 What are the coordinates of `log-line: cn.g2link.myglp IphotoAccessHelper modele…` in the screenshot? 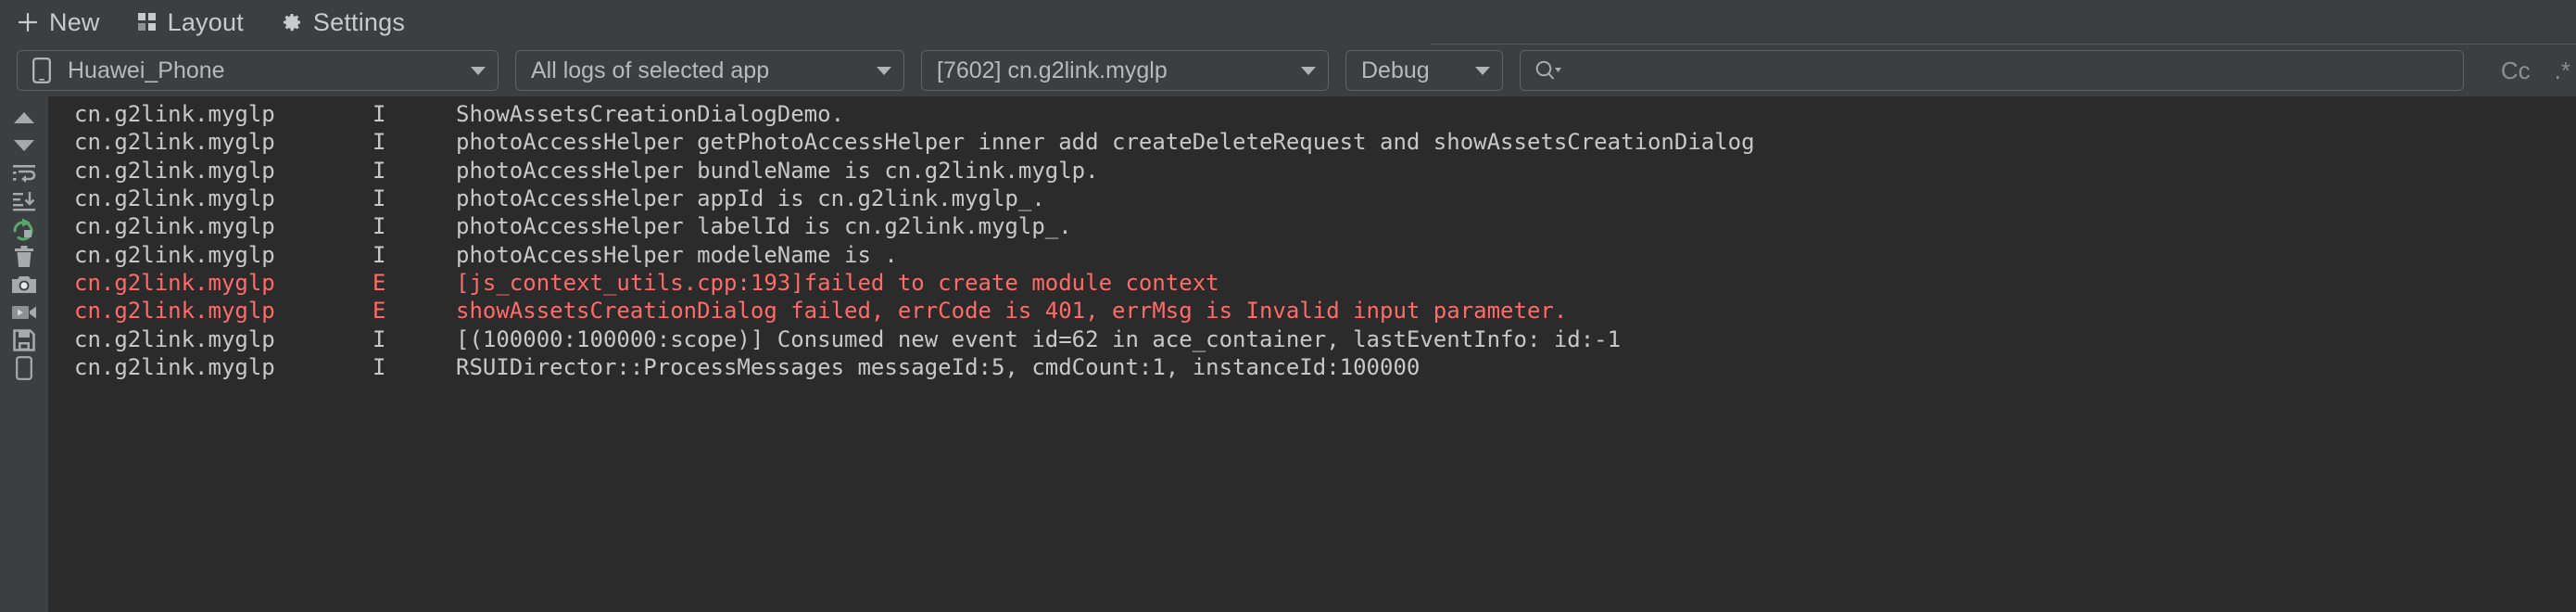 It's located at (1312, 254).